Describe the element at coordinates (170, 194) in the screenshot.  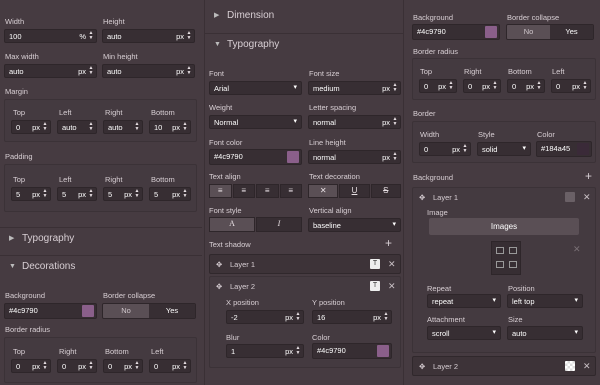
I see `padding-bottom-input: 5 px ▲ ▼` at that location.